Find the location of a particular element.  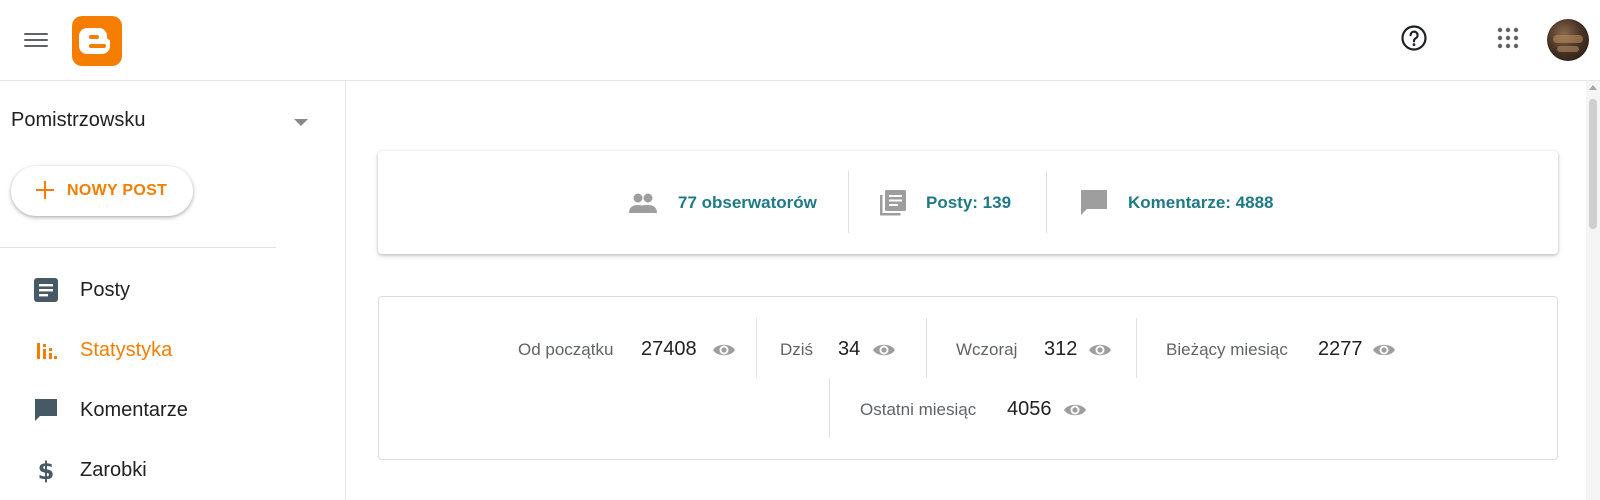

stats-icon is located at coordinates (46, 350).